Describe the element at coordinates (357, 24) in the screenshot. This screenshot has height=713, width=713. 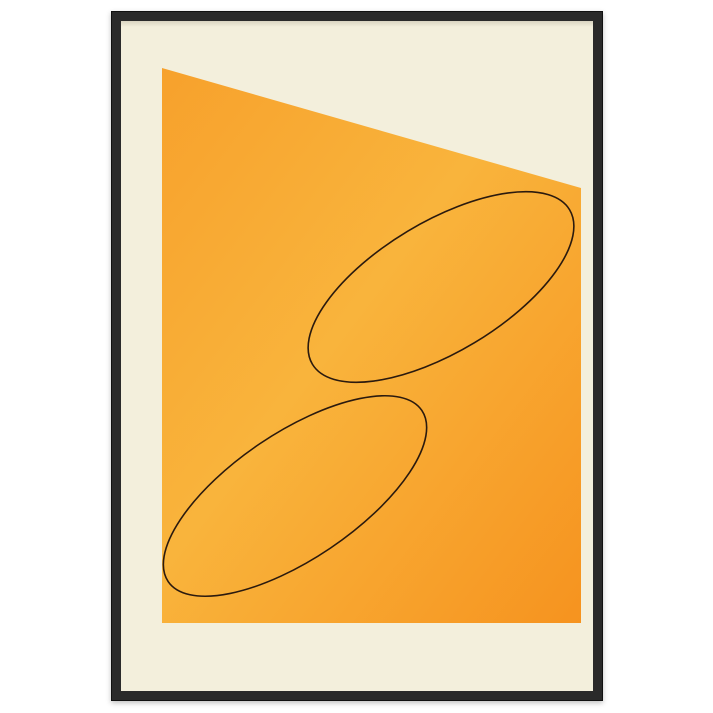
I see `mat-shadow` at that location.